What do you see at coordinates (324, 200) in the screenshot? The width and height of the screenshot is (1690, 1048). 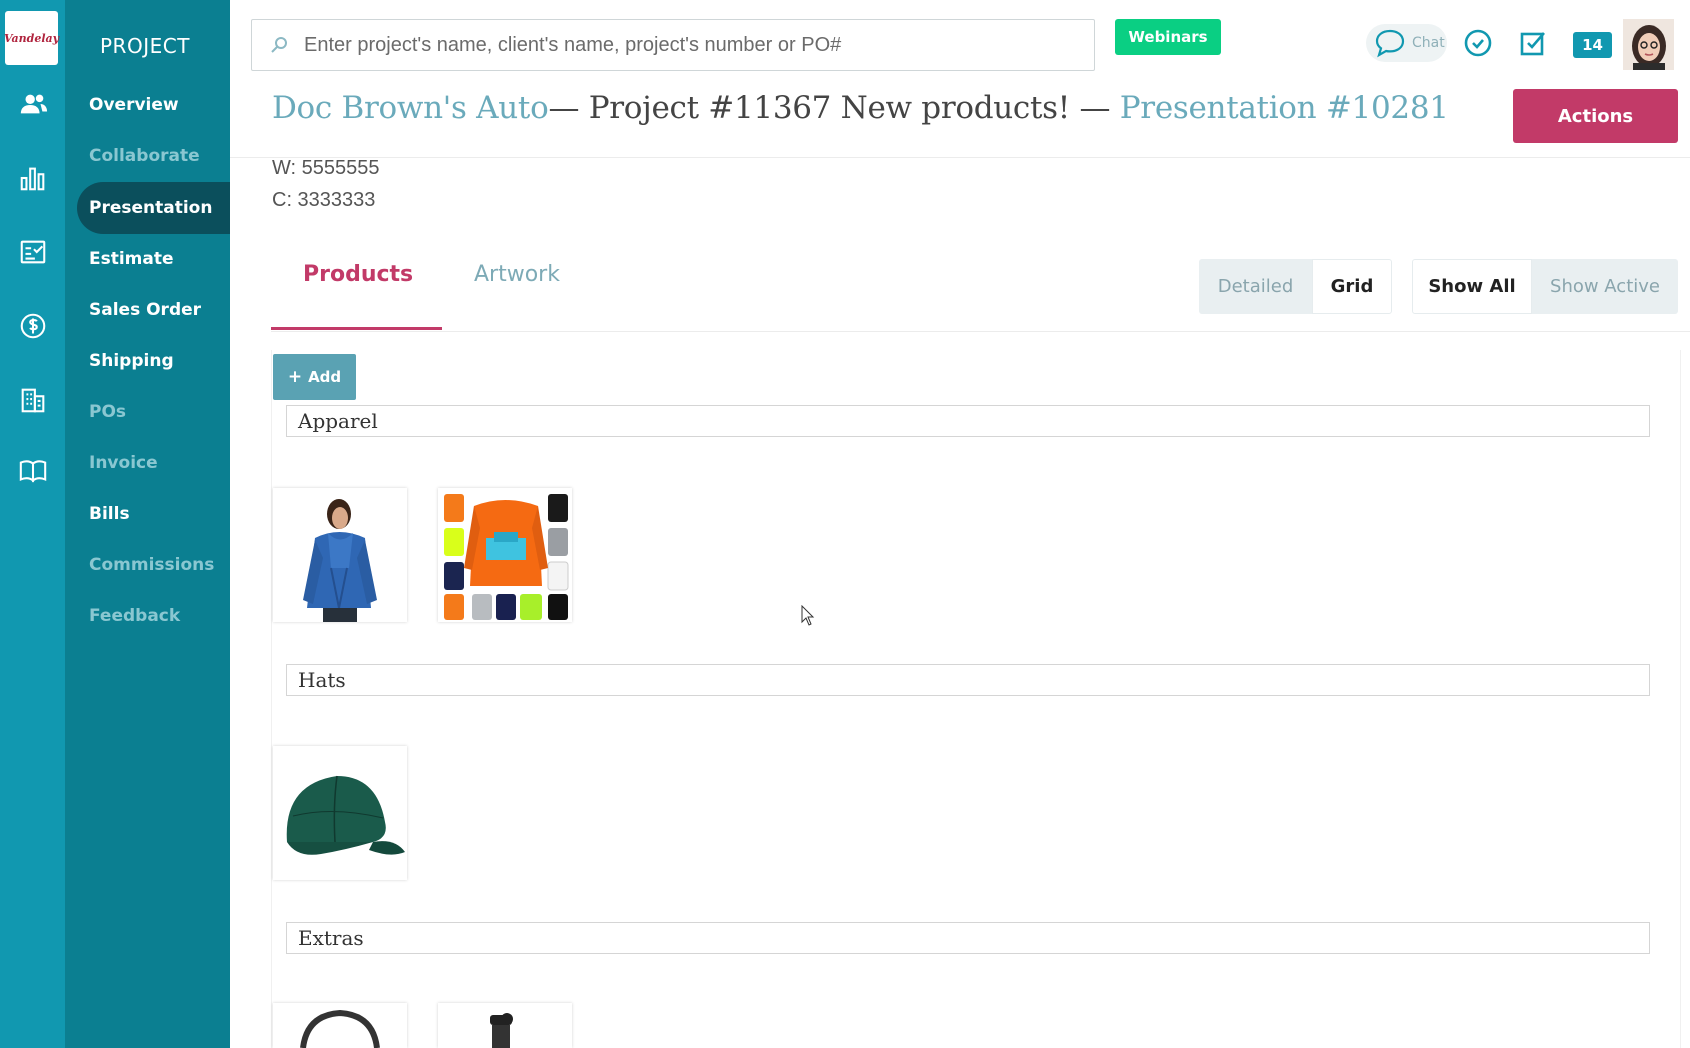 I see `contact-cell-phone: C: 3333333` at bounding box center [324, 200].